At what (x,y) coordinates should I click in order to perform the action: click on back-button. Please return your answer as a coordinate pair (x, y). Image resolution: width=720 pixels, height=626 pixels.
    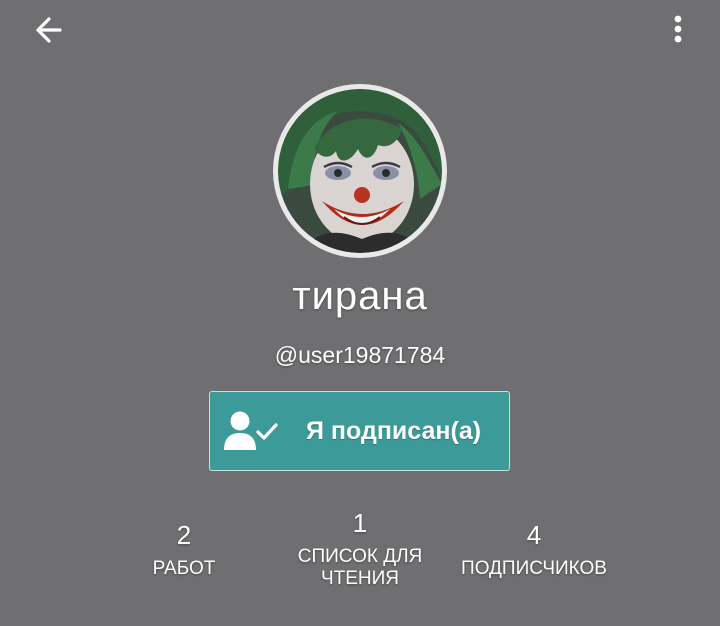
    Looking at the image, I should click on (50, 30).